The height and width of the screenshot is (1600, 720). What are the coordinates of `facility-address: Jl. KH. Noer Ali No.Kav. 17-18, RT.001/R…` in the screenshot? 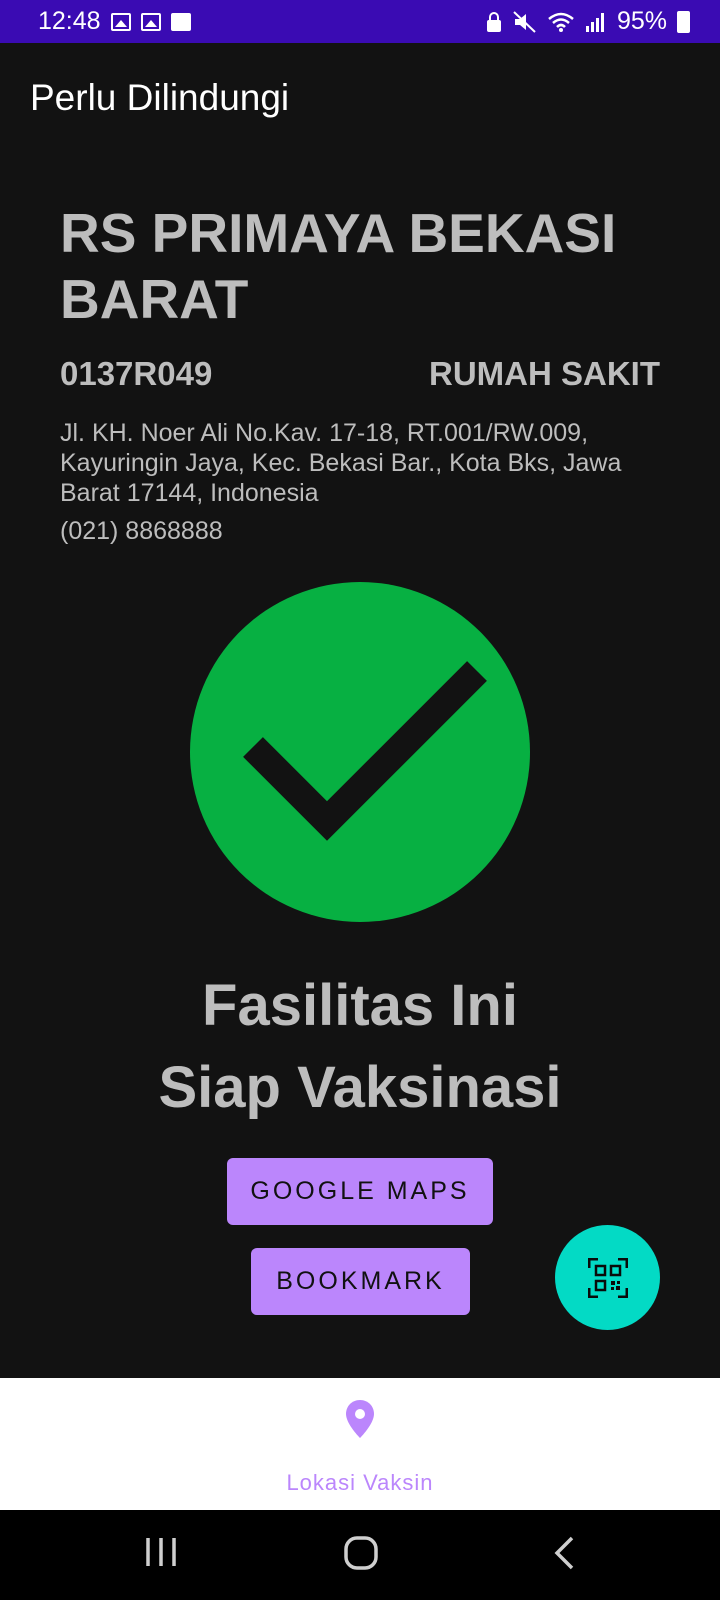 It's located at (341, 463).